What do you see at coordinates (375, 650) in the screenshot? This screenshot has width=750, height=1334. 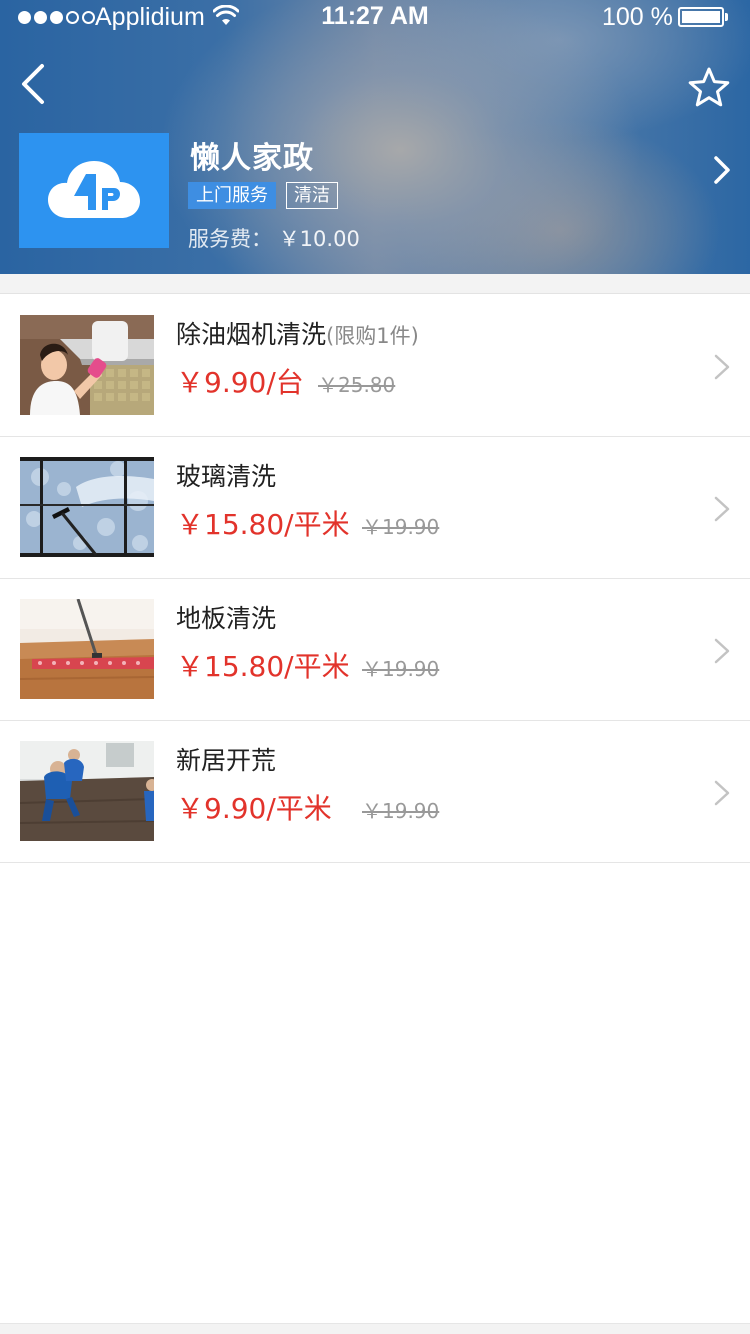 I see `service-item: 地板清洗 ￥15.80/平米 ￥19.90` at bounding box center [375, 650].